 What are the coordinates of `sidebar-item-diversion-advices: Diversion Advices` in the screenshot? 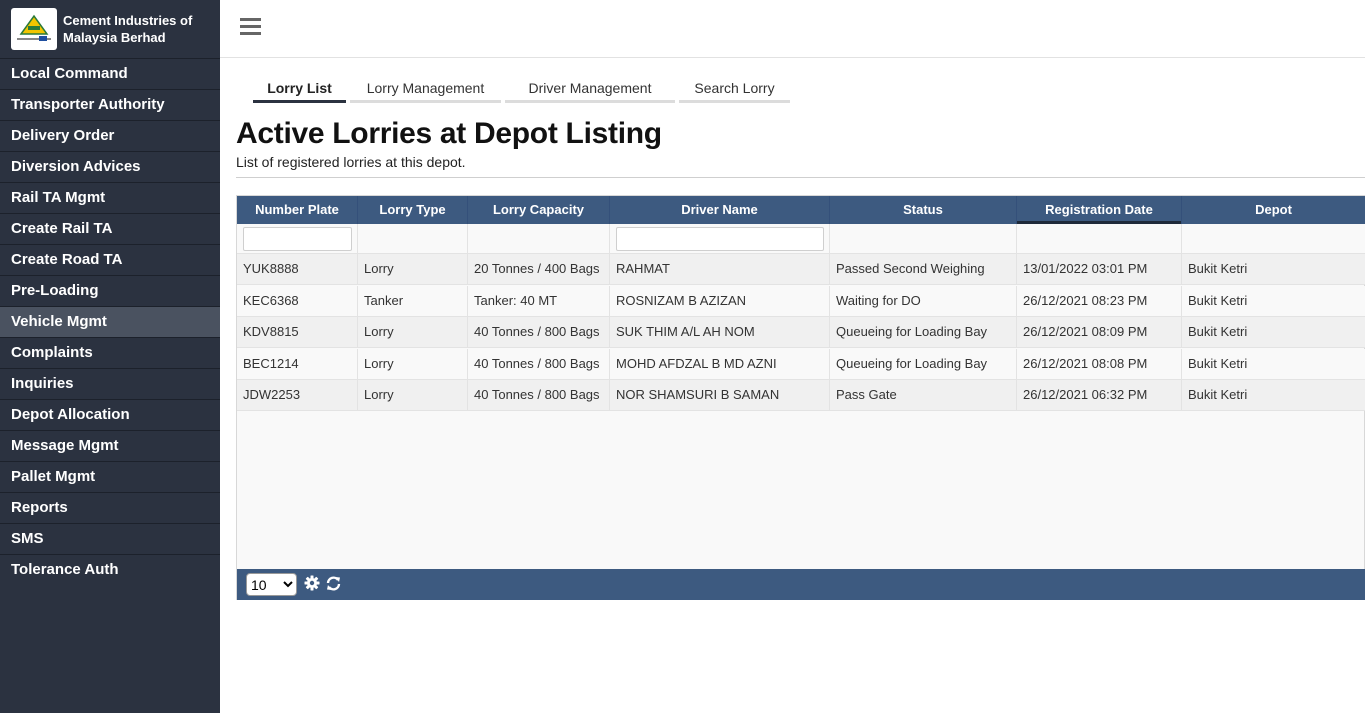 It's located at (110, 166).